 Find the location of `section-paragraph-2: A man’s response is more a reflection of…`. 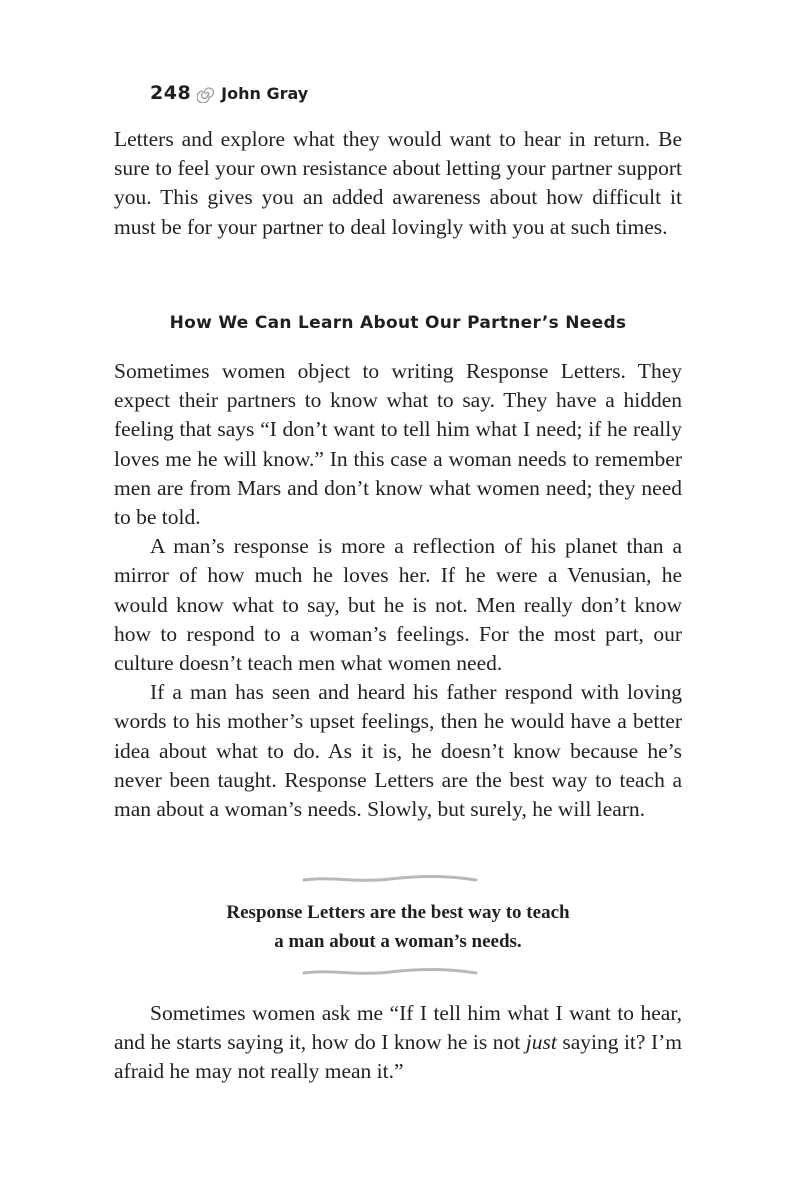

section-paragraph-2: A man’s response is more a reflection of… is located at coordinates (398, 605).